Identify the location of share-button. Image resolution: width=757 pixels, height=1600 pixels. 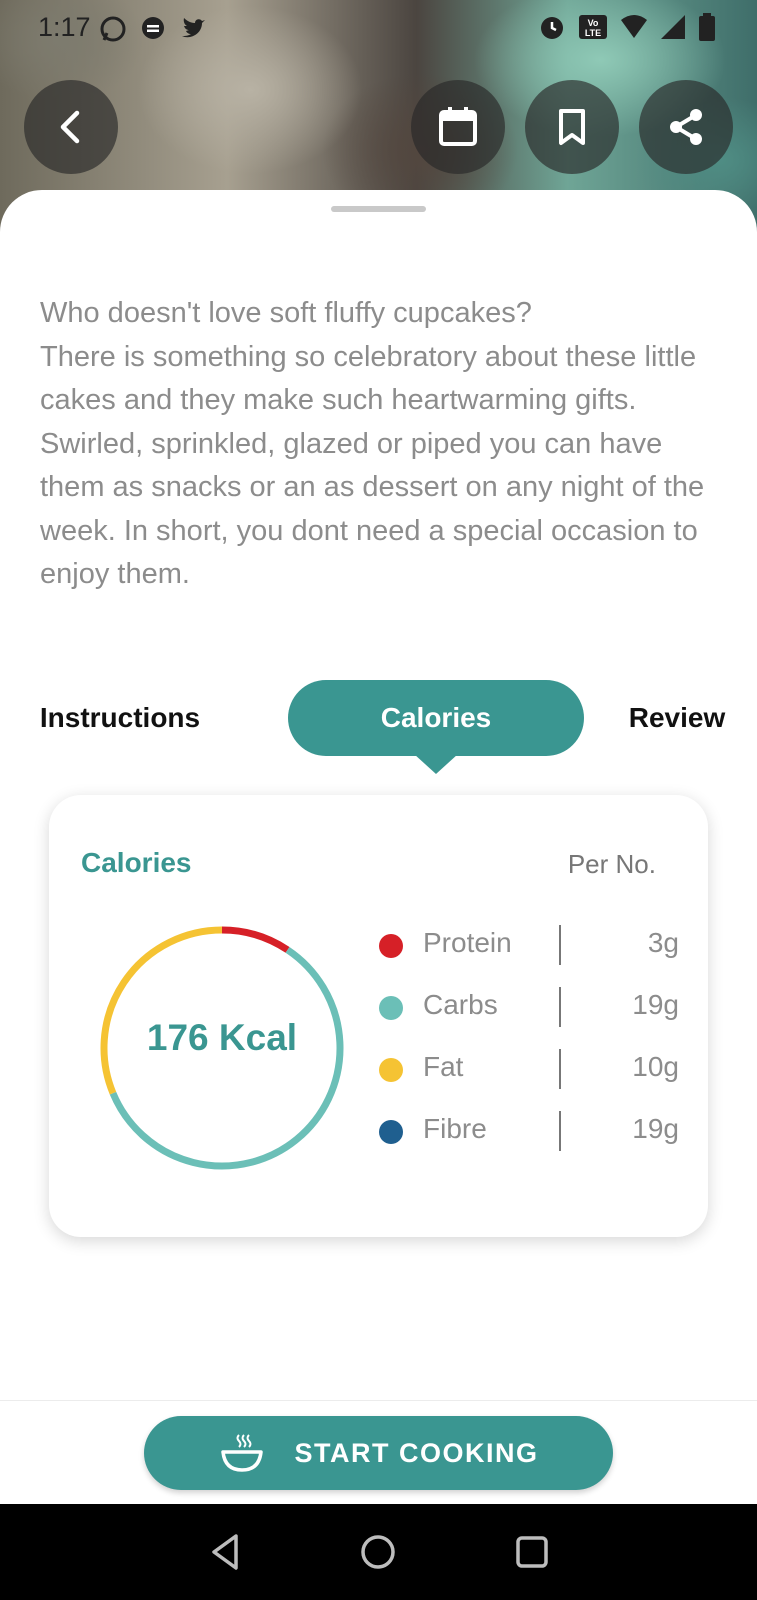
(686, 127).